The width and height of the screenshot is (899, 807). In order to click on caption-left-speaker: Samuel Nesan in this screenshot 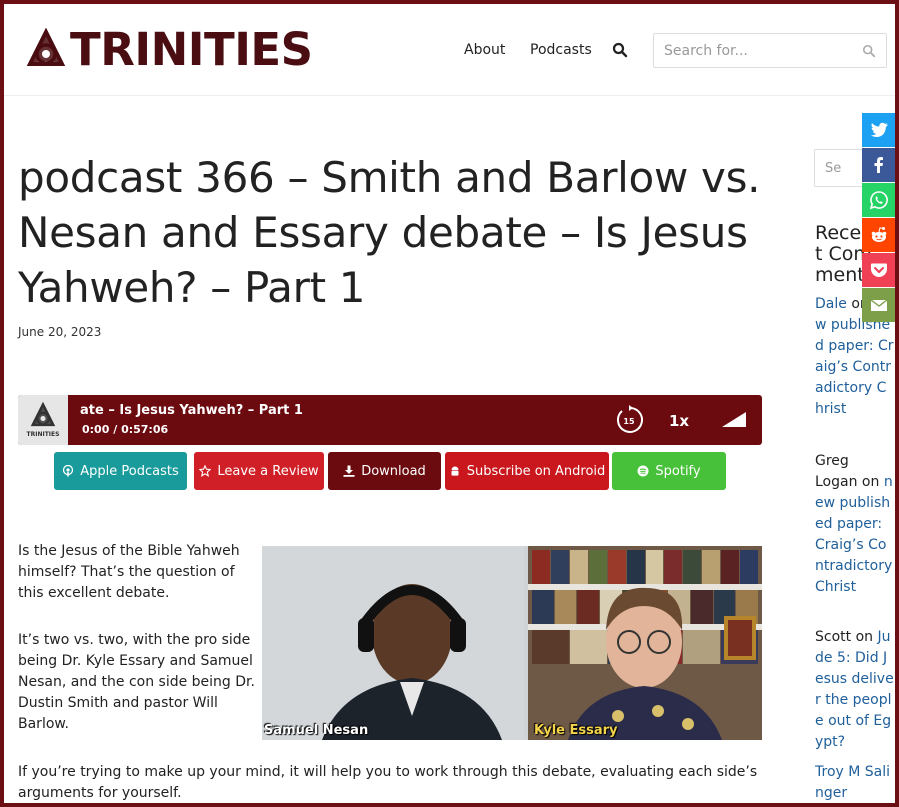, I will do `click(316, 730)`.